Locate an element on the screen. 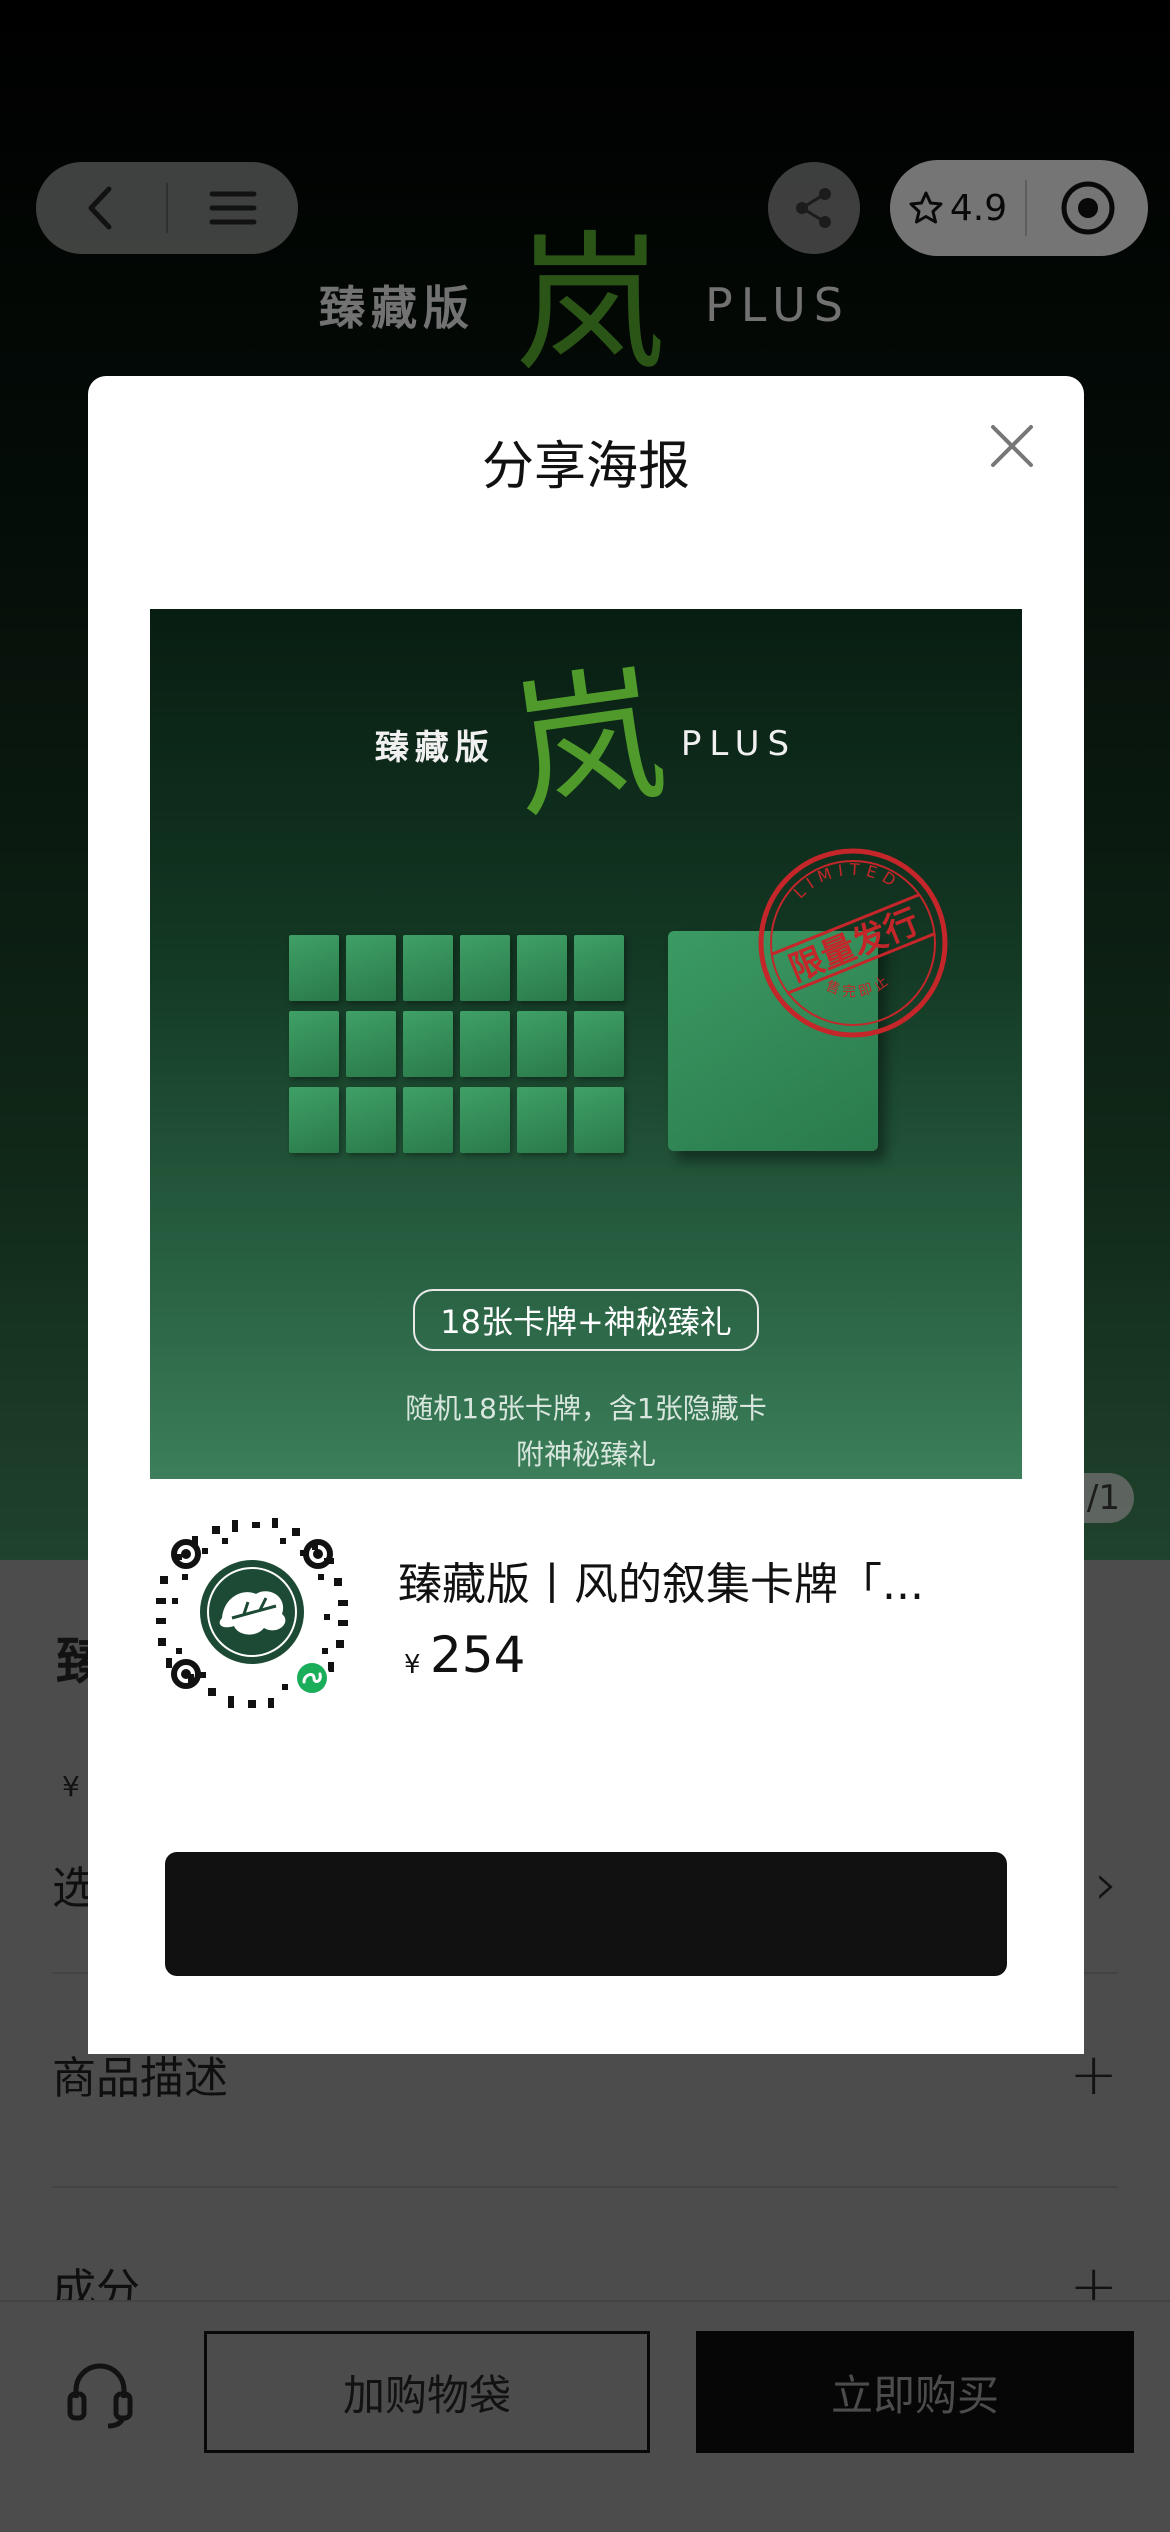  poster-edition-label: 臻藏版 is located at coordinates (434, 747).